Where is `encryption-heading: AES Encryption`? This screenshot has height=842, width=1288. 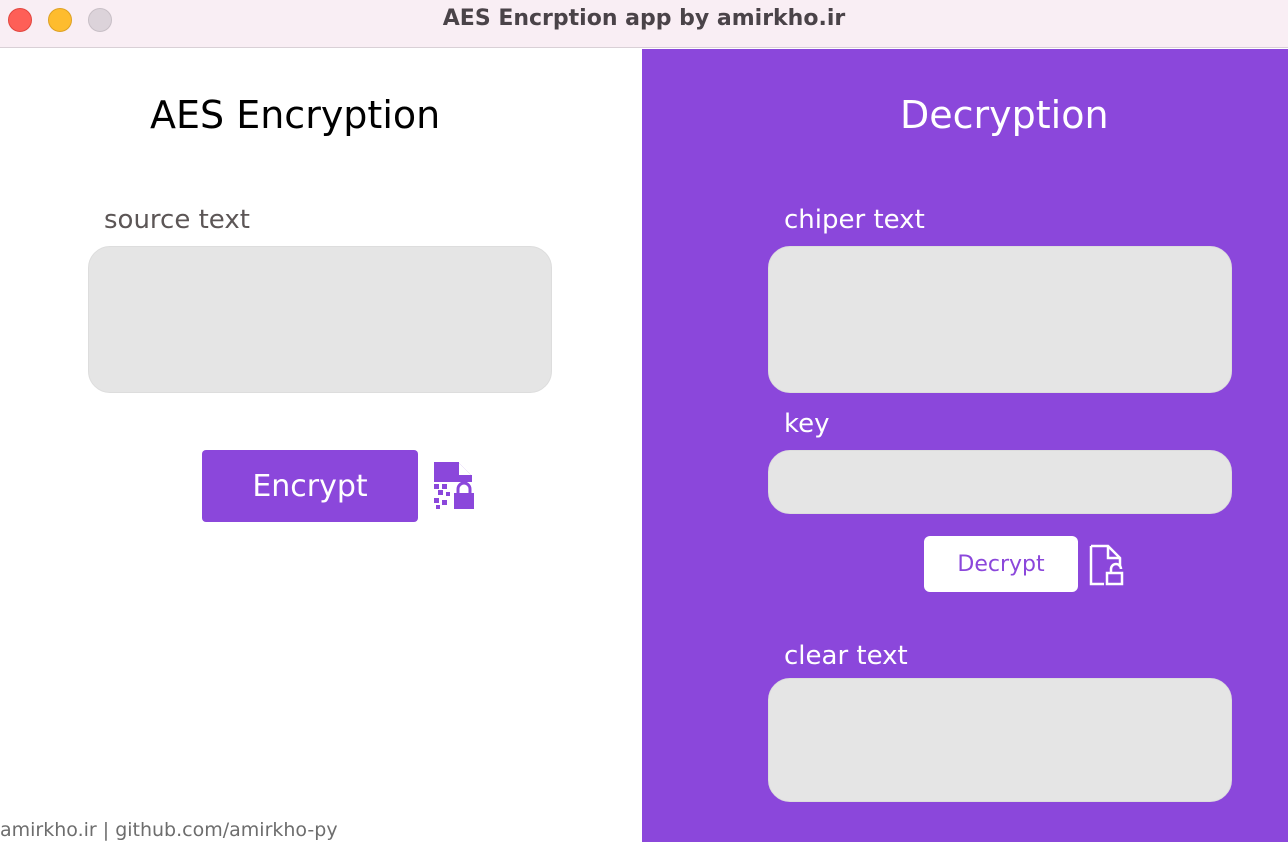 encryption-heading: AES Encryption is located at coordinates (295, 115).